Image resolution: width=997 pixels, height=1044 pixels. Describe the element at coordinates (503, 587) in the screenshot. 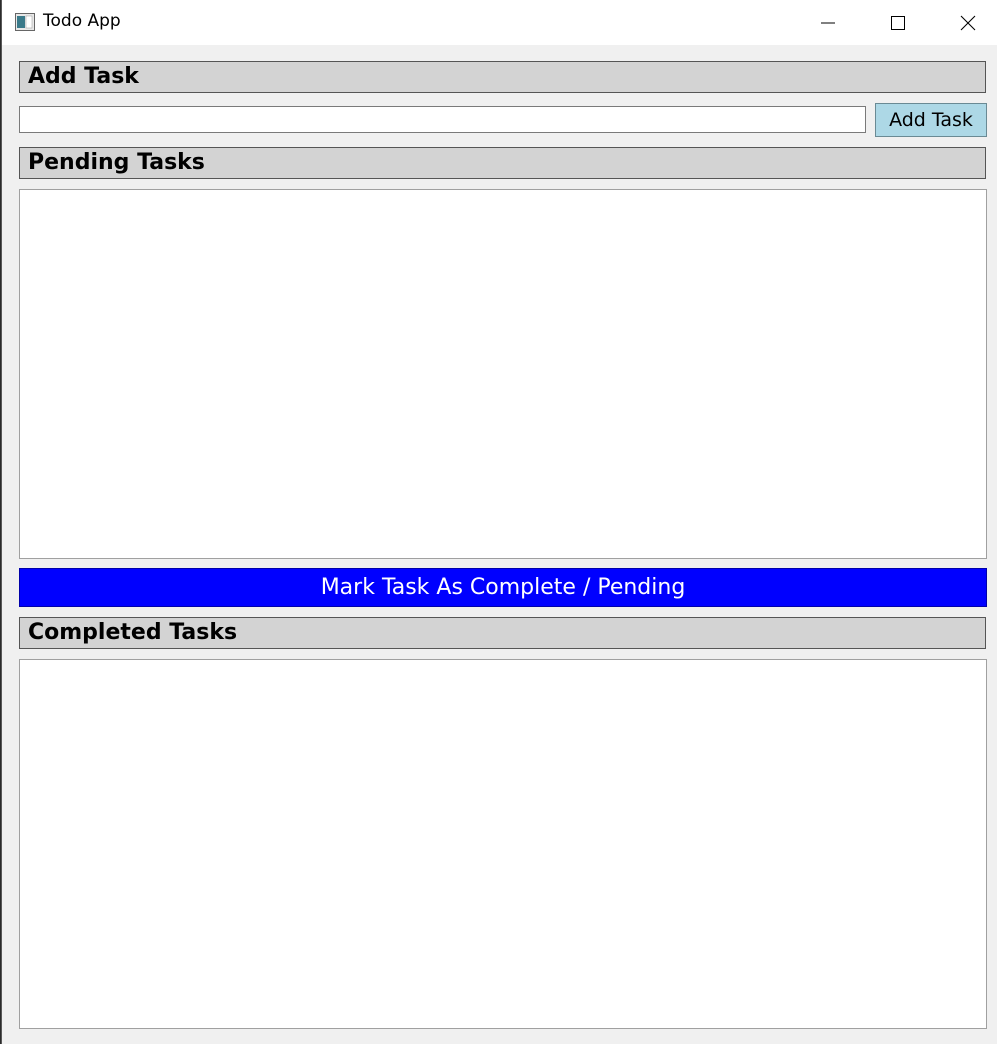

I see `mark-complete-button: Mark Task As Complete / Pending` at that location.